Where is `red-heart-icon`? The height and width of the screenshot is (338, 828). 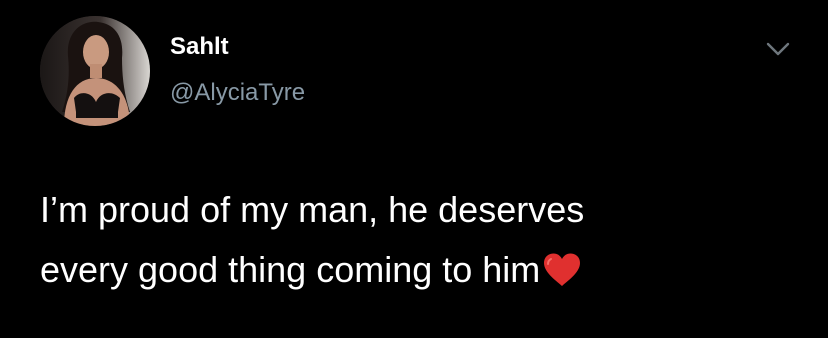 red-heart-icon is located at coordinates (562, 270).